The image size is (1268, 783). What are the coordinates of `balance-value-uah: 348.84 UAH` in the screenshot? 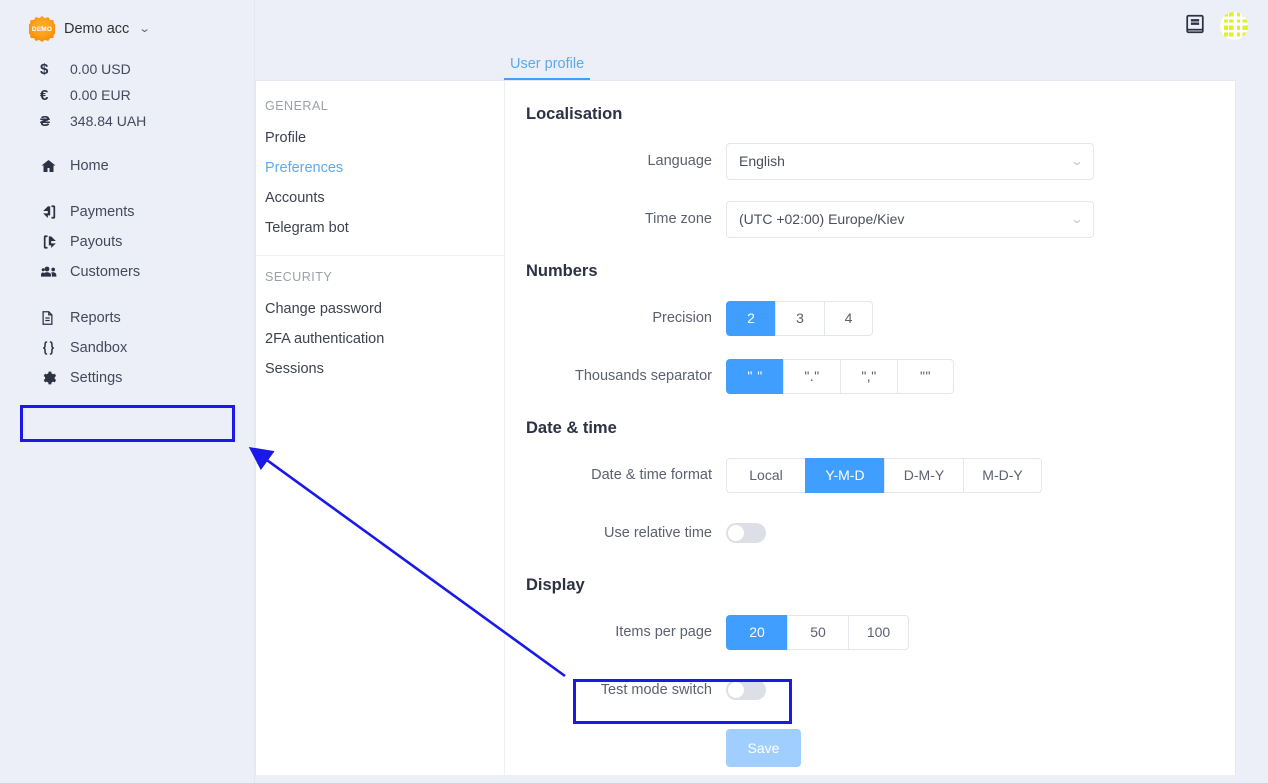 It's located at (108, 121).